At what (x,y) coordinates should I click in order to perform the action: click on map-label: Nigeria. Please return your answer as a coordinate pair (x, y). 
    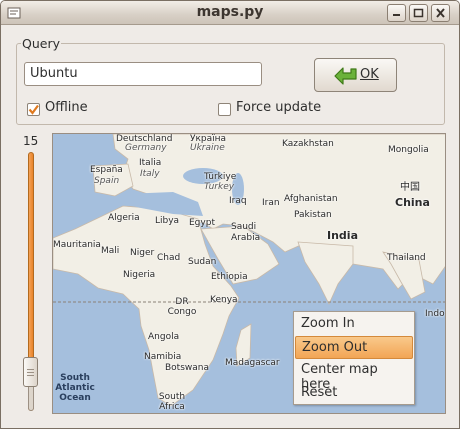
    Looking at the image, I should click on (139, 275).